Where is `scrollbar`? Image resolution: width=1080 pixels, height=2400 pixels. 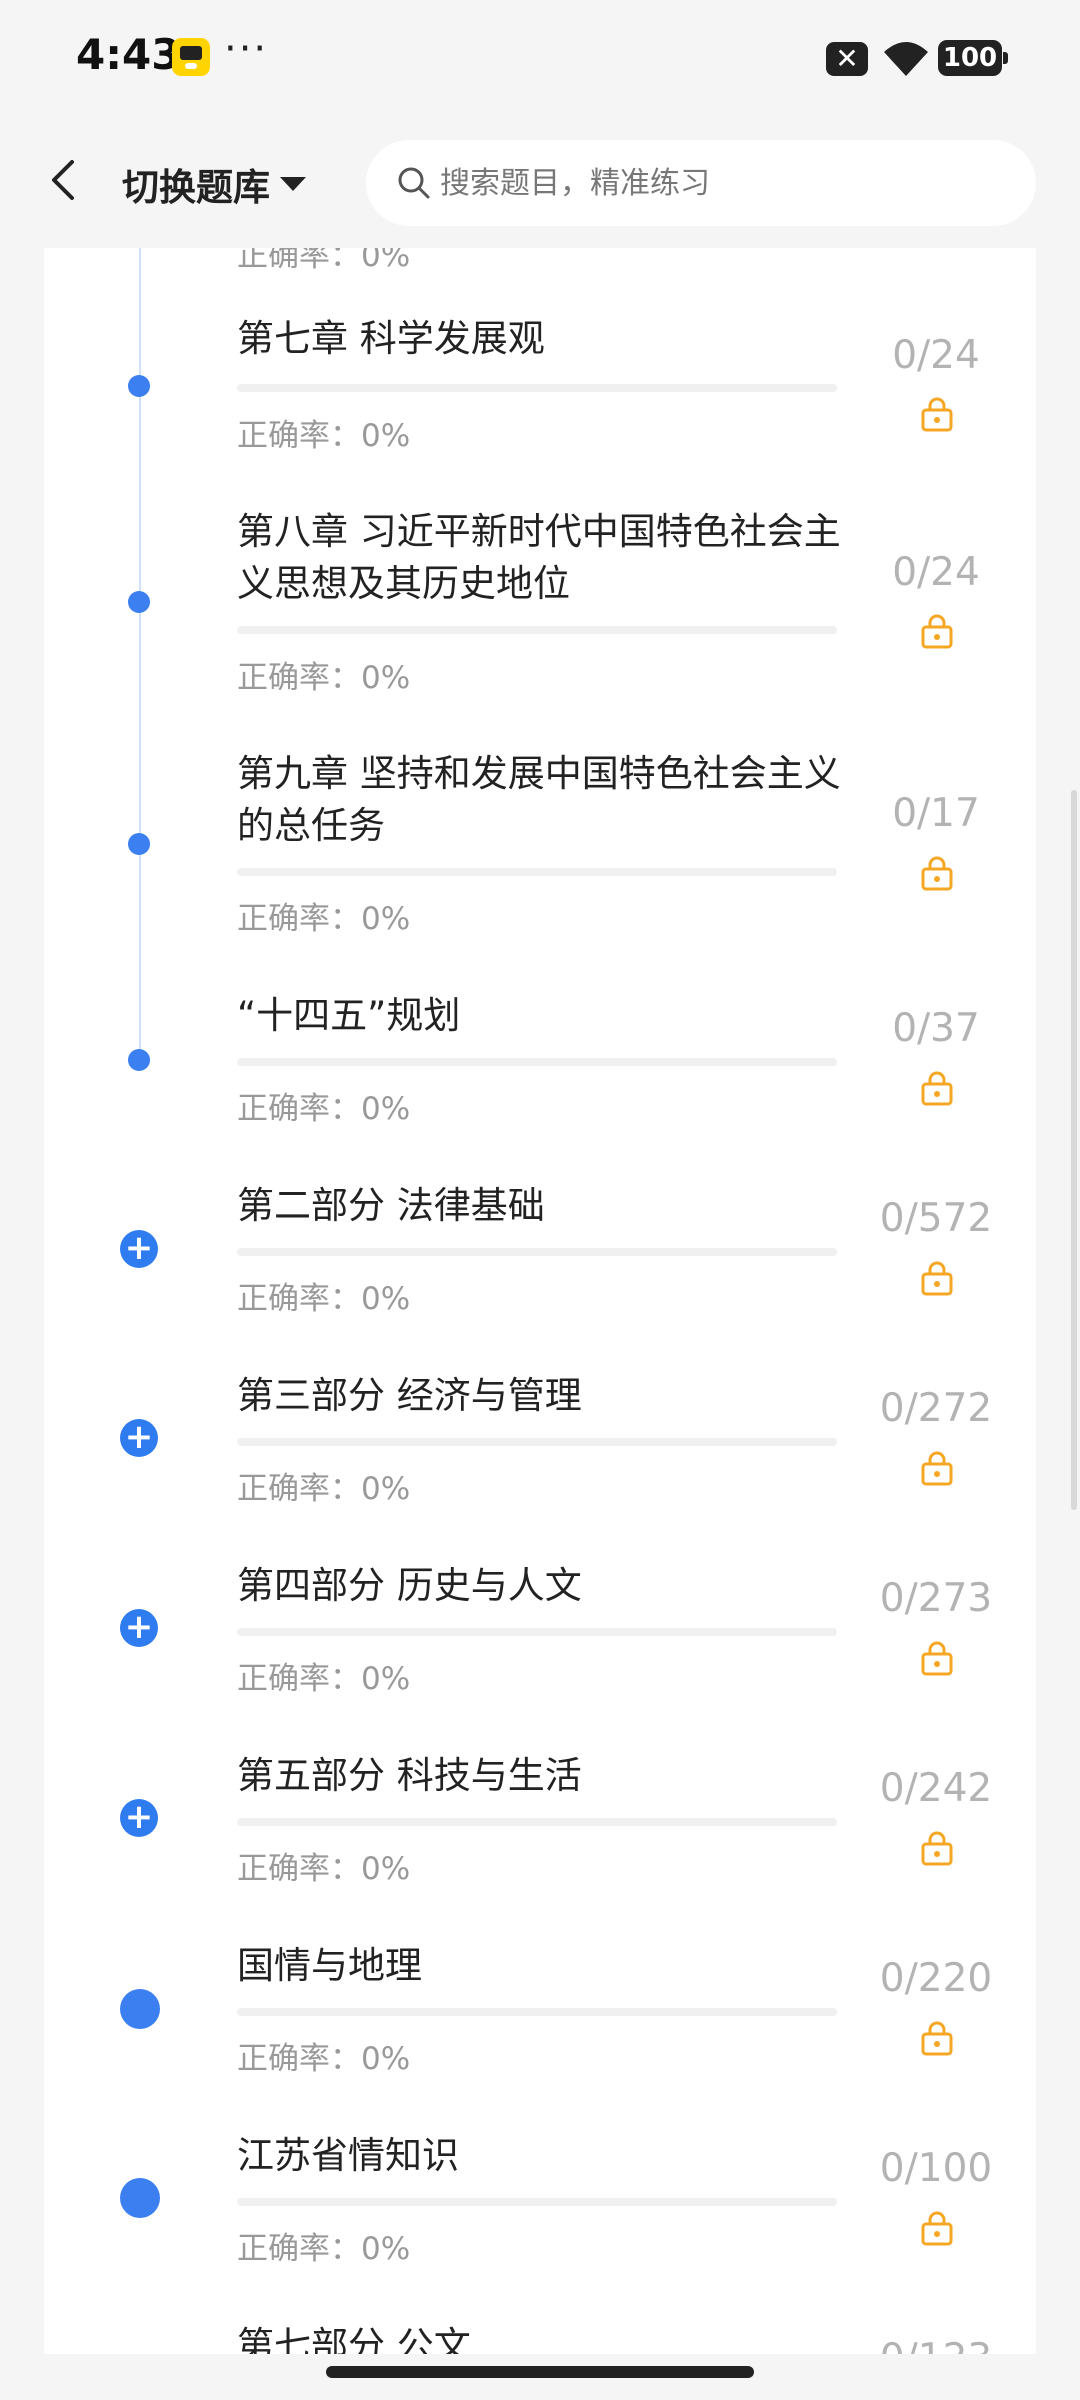 scrollbar is located at coordinates (1074, 1150).